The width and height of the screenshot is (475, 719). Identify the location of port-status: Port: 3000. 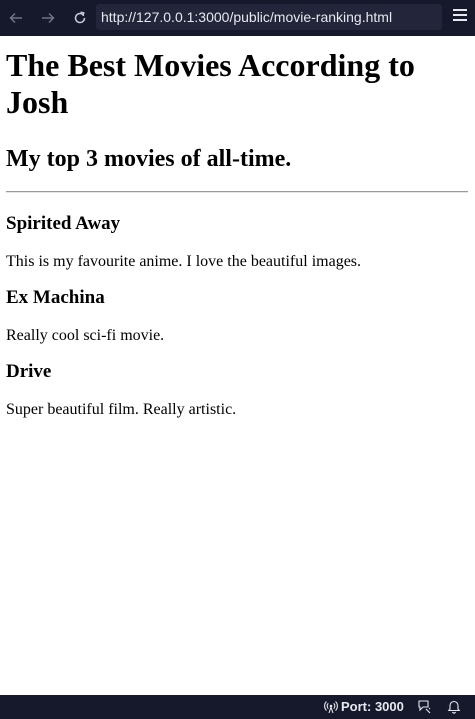
(364, 706).